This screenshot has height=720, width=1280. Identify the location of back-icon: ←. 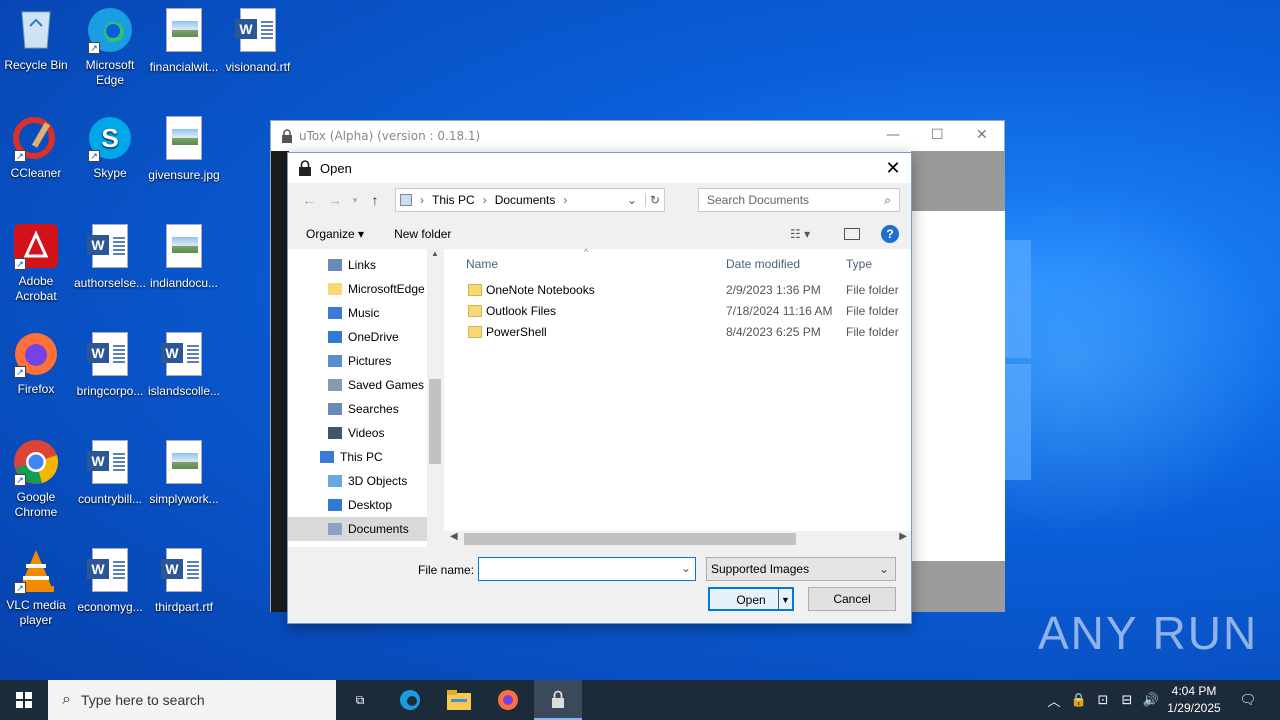
(309, 200).